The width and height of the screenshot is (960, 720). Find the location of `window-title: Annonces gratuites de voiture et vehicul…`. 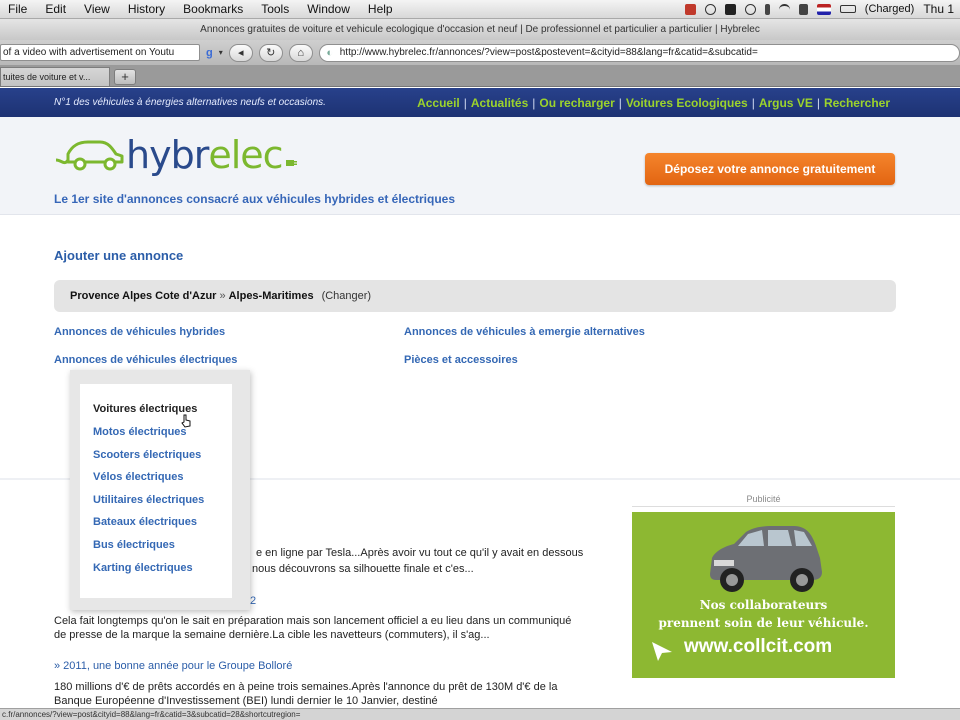

window-title: Annonces gratuites de voiture et vehicul… is located at coordinates (480, 29).